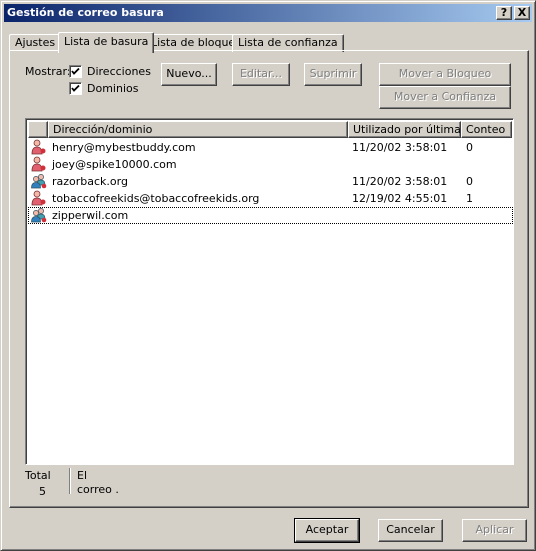 The image size is (536, 551). What do you see at coordinates (410, 530) in the screenshot?
I see `cancel-button: Cancelar` at bounding box center [410, 530].